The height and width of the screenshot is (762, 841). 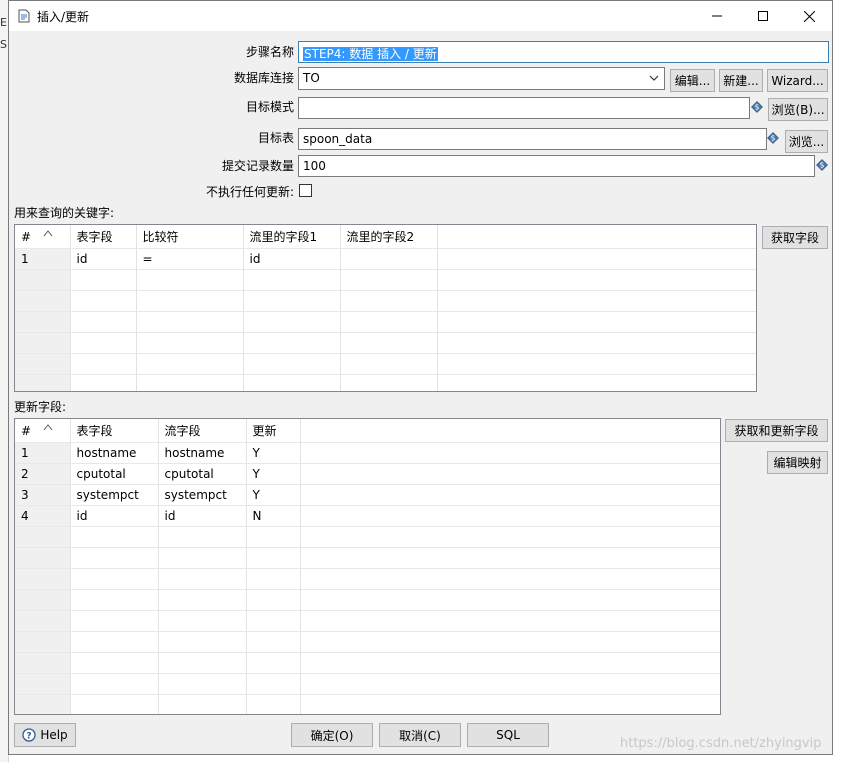 I want to click on connection-label: 数据库连接, so click(x=263, y=78).